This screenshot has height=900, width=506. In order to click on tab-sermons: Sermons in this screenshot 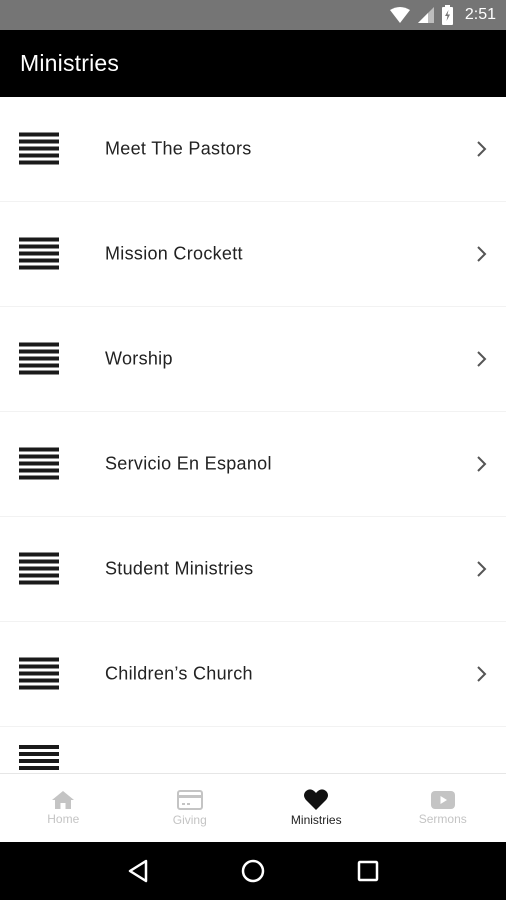, I will do `click(443, 808)`.